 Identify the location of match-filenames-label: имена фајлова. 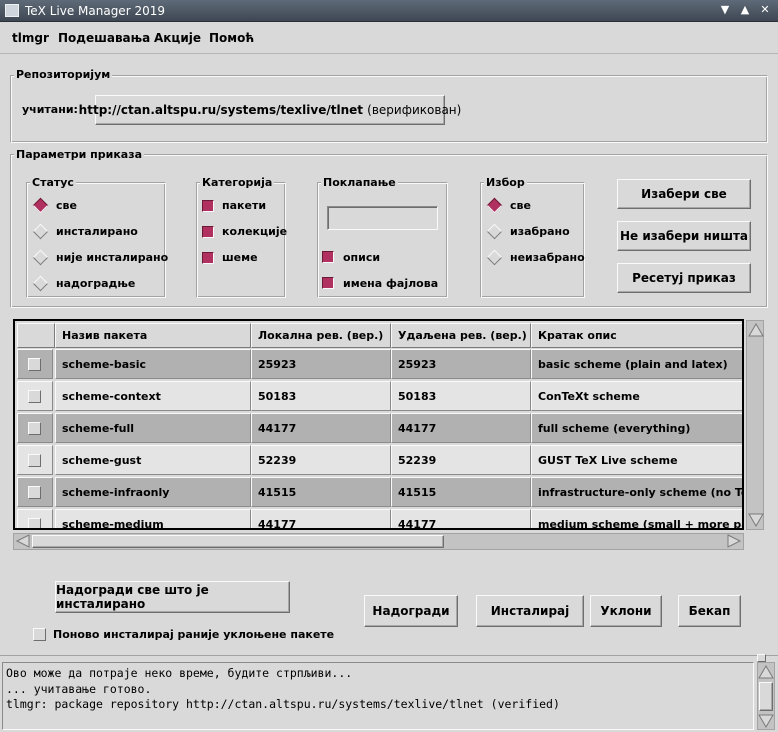
(390, 283).